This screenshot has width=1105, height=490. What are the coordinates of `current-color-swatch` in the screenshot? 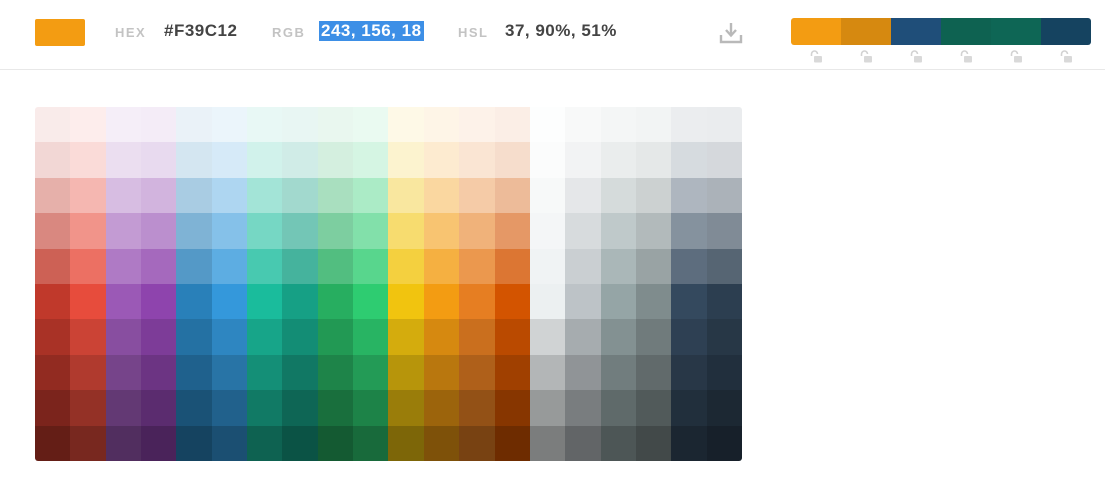 It's located at (60, 32).